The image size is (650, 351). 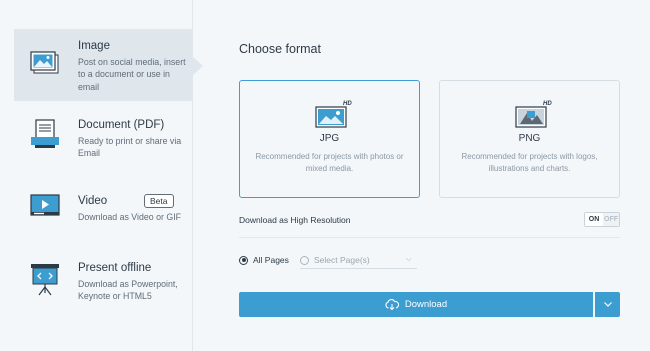 What do you see at coordinates (45, 65) in the screenshot?
I see `image-icon` at bounding box center [45, 65].